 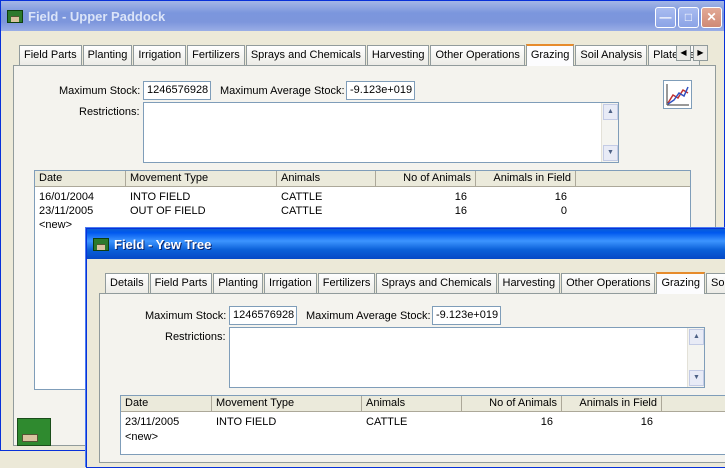 What do you see at coordinates (406, 244) in the screenshot?
I see `title-bar: Field - Yew Tree` at bounding box center [406, 244].